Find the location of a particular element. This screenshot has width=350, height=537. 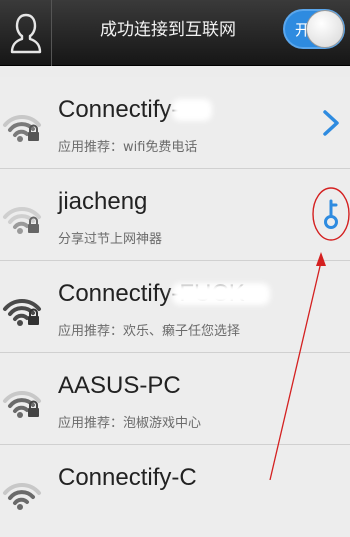

key-icon is located at coordinates (330, 214).